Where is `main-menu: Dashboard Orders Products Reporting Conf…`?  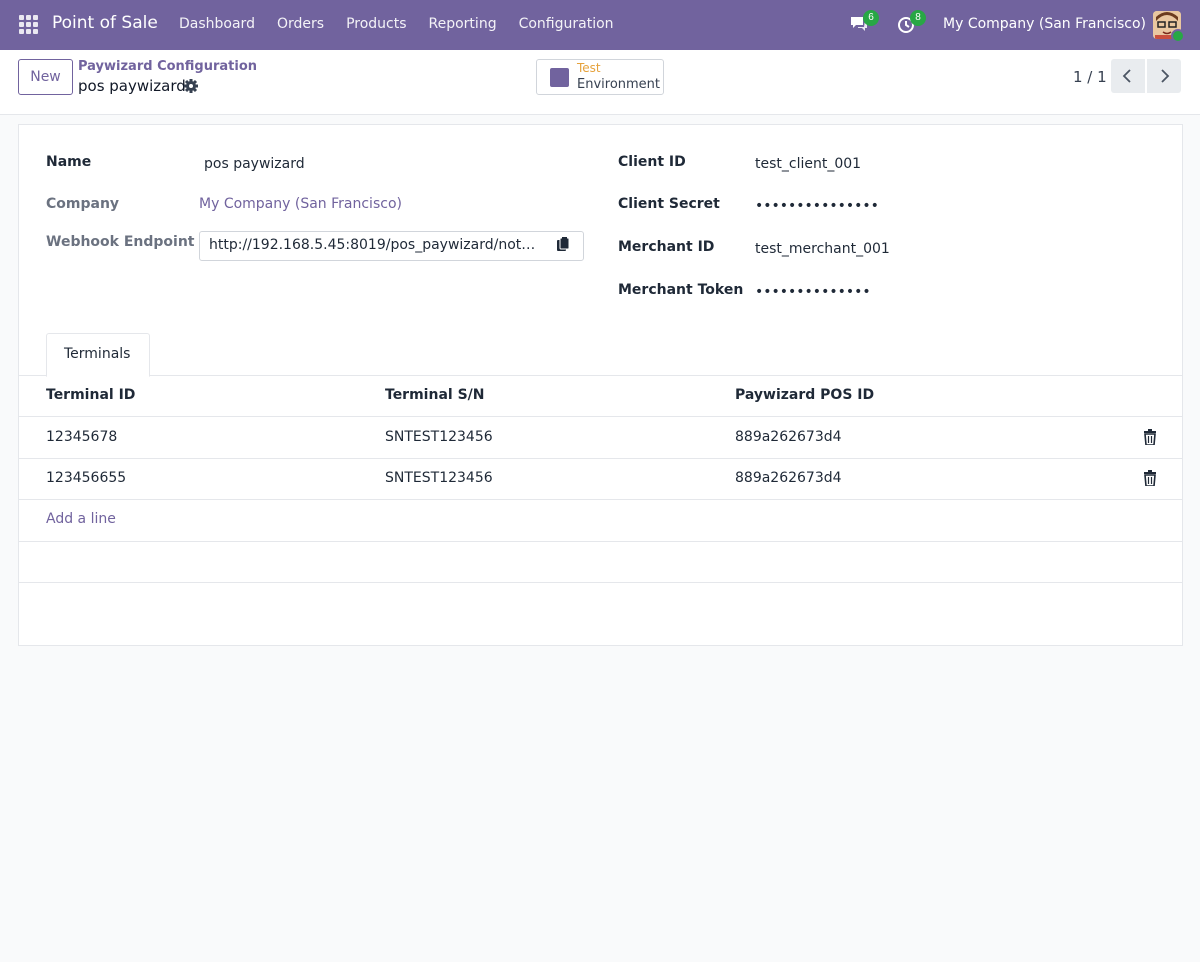
main-menu: Dashboard Orders Products Reporting Conf… is located at coordinates (407, 24).